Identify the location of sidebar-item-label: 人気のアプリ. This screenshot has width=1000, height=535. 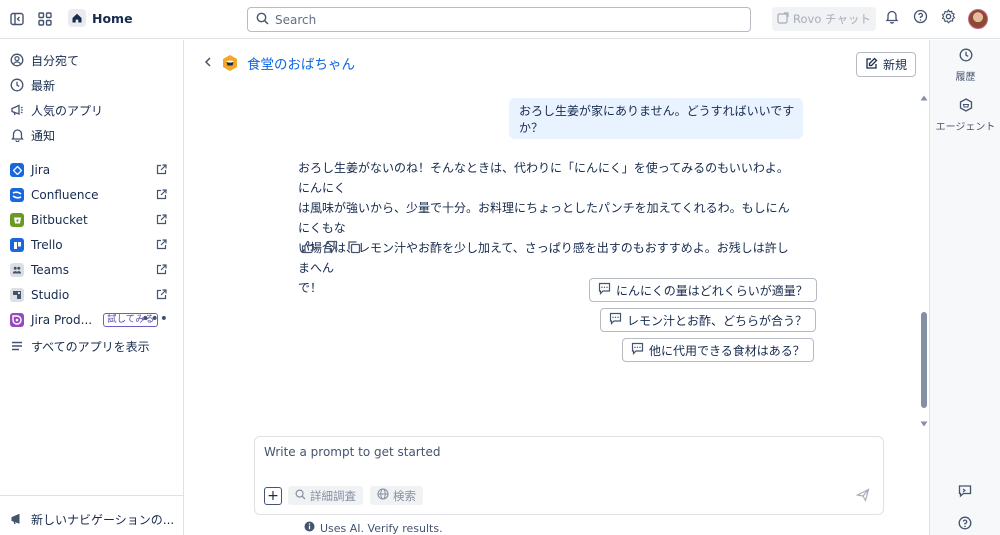
(67, 110).